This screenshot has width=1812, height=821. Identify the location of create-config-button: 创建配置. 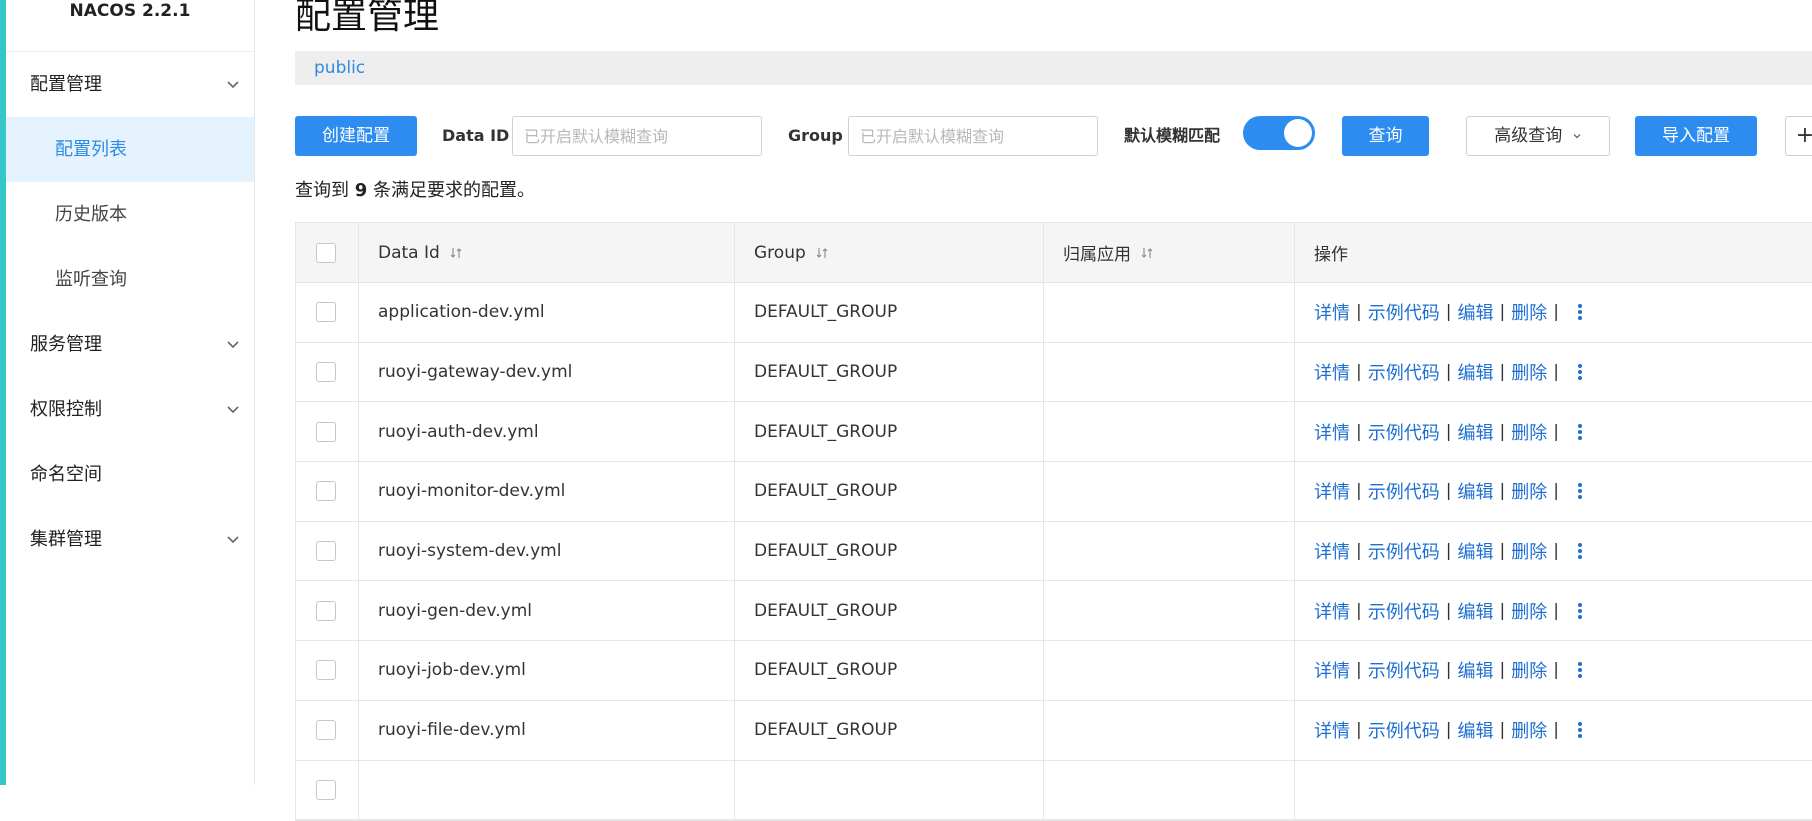
(356, 136).